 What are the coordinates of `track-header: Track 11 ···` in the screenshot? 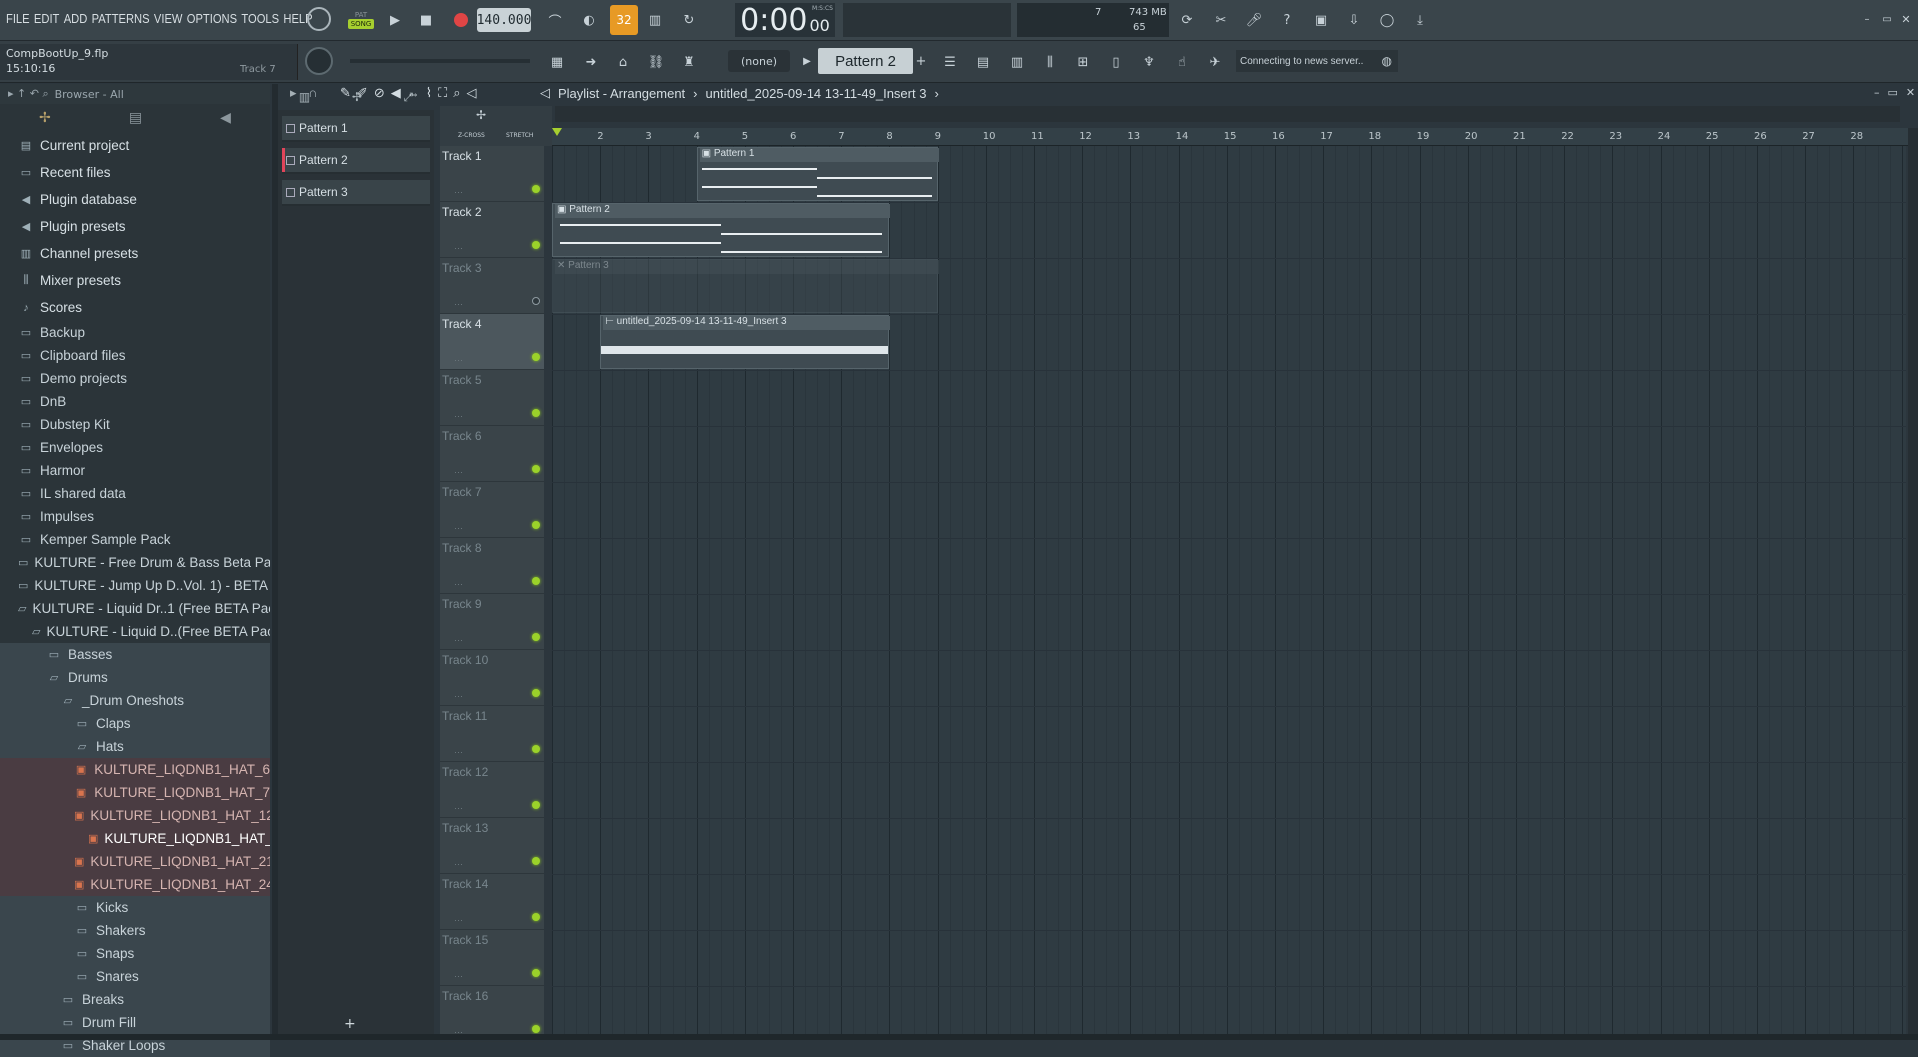 It's located at (492, 734).